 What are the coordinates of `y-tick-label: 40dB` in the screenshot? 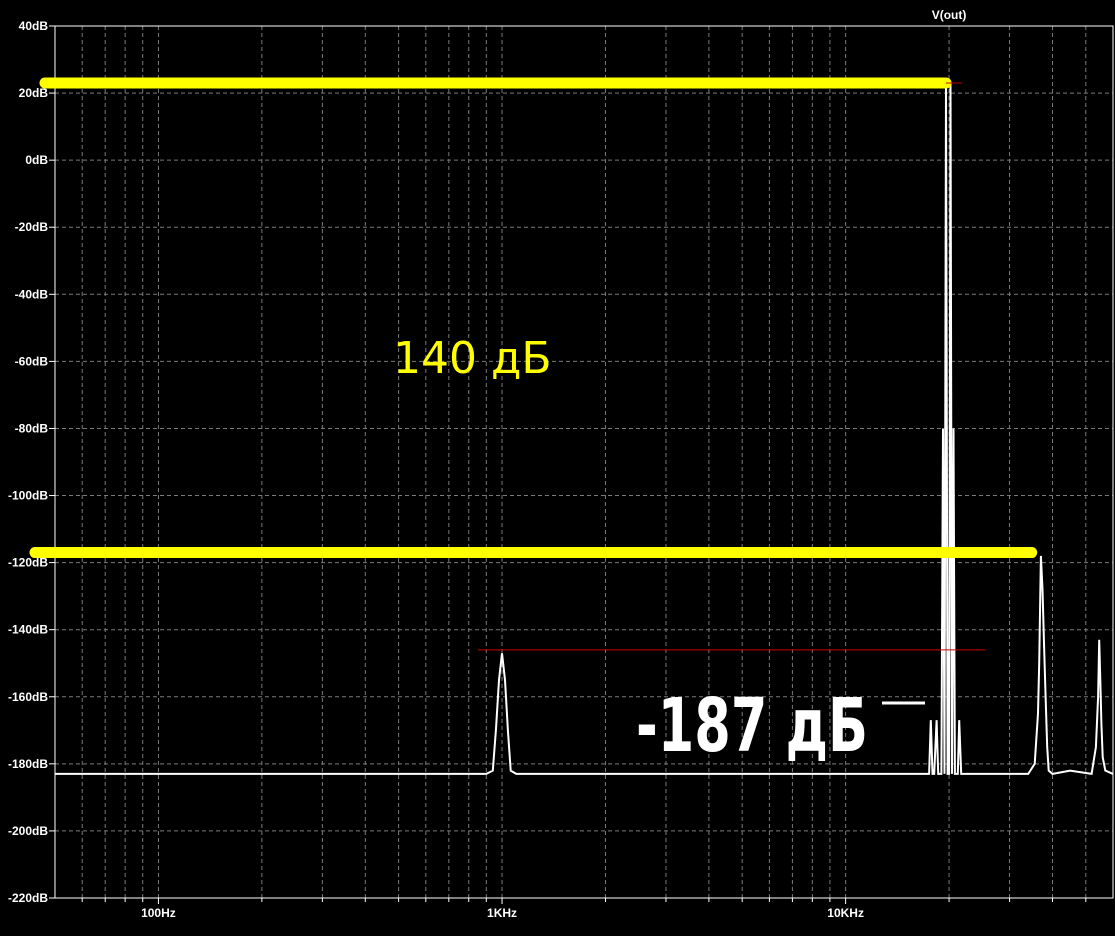 It's located at (34, 26).